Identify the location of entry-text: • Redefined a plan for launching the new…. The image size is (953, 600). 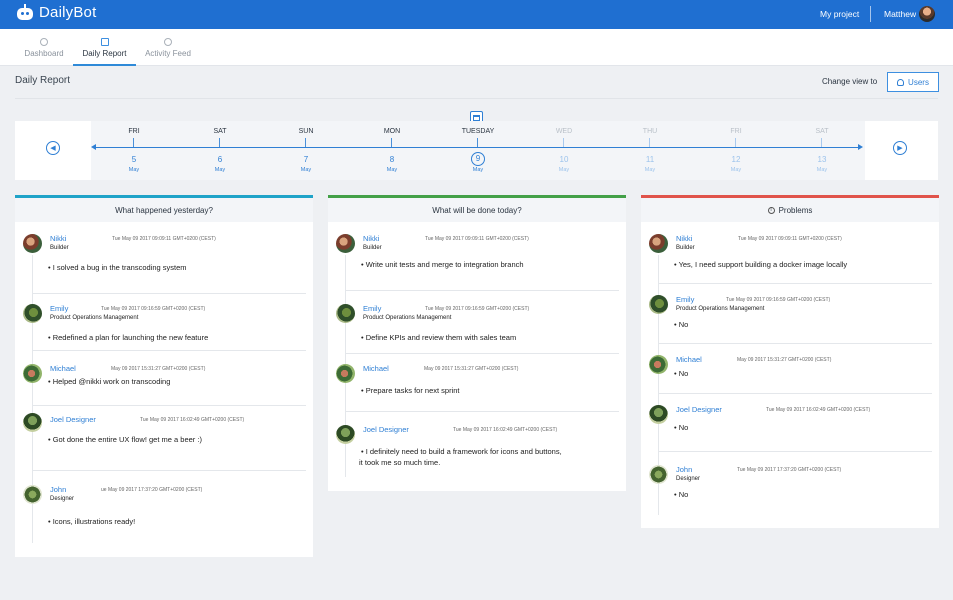
(128, 337).